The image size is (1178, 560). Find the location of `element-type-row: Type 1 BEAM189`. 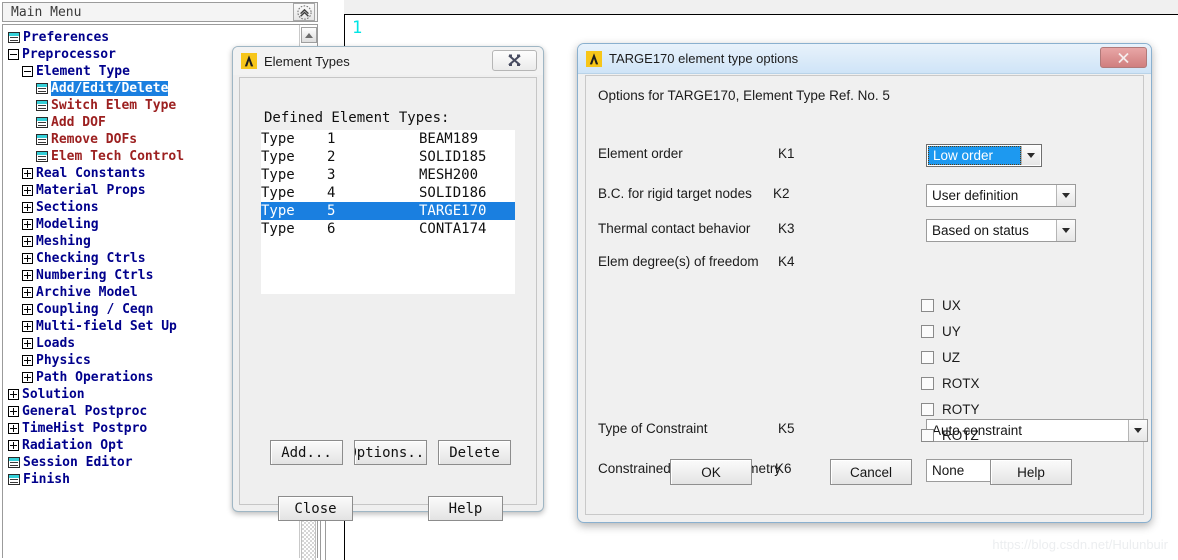

element-type-row: Type 1 BEAM189 is located at coordinates (388, 139).